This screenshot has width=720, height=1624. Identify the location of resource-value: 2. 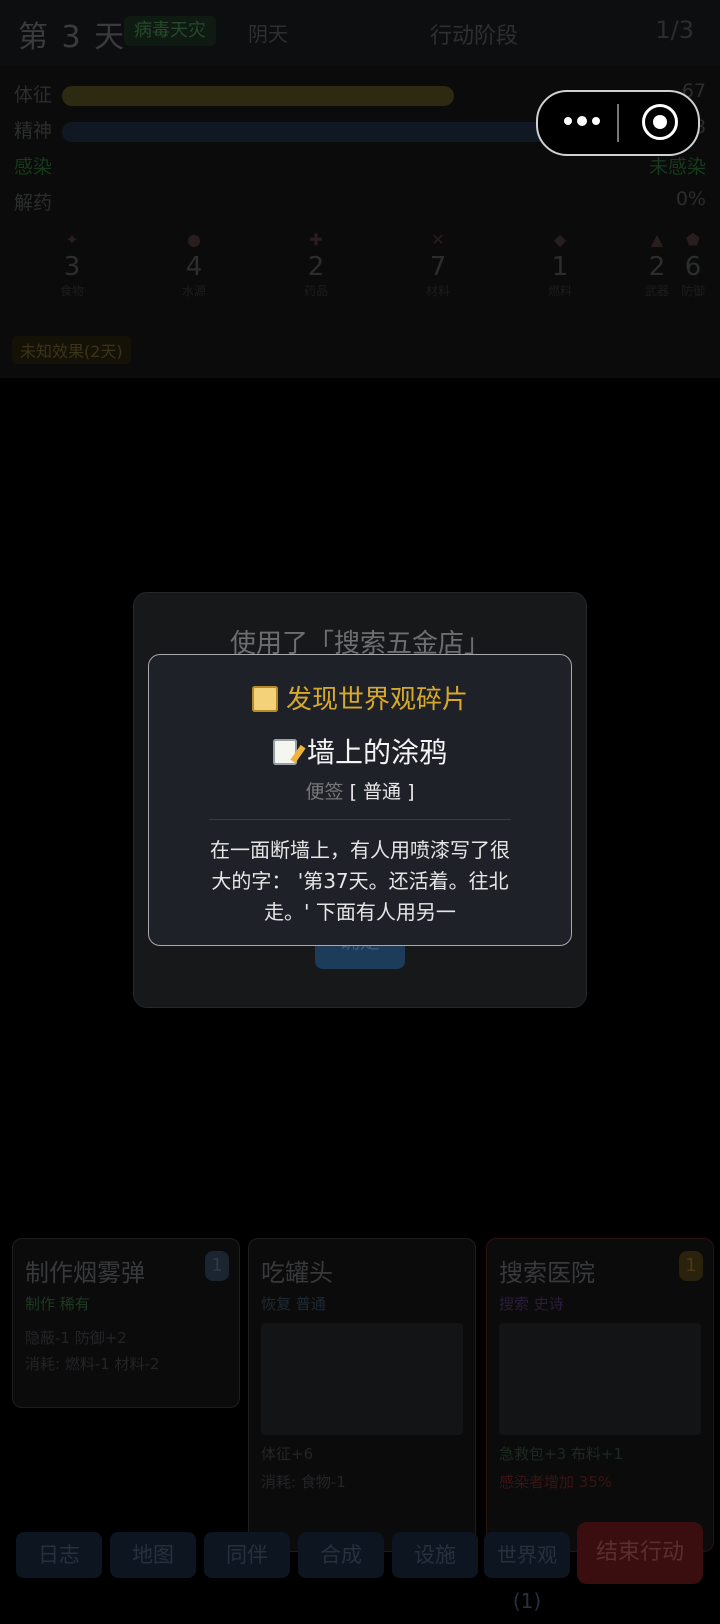
(316, 267).